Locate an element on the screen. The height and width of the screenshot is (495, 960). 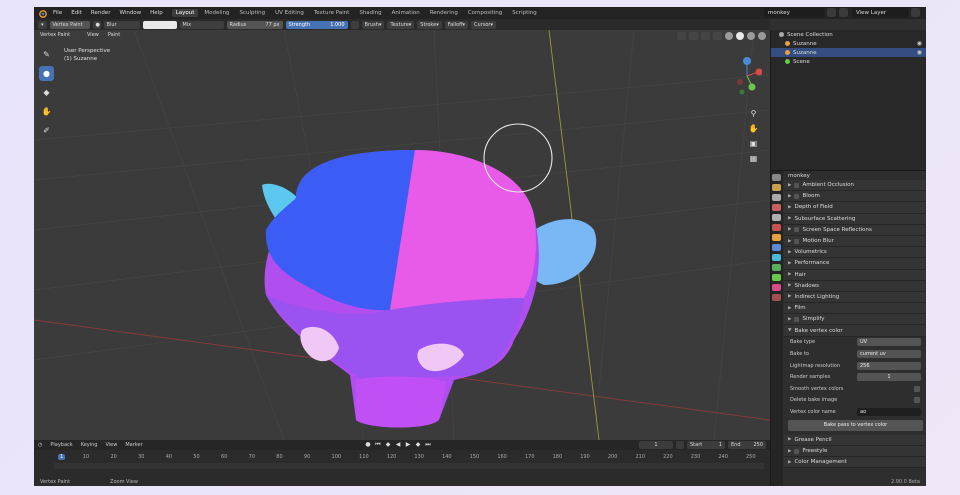
strength-field: Strength 1.000 is located at coordinates (316, 24).